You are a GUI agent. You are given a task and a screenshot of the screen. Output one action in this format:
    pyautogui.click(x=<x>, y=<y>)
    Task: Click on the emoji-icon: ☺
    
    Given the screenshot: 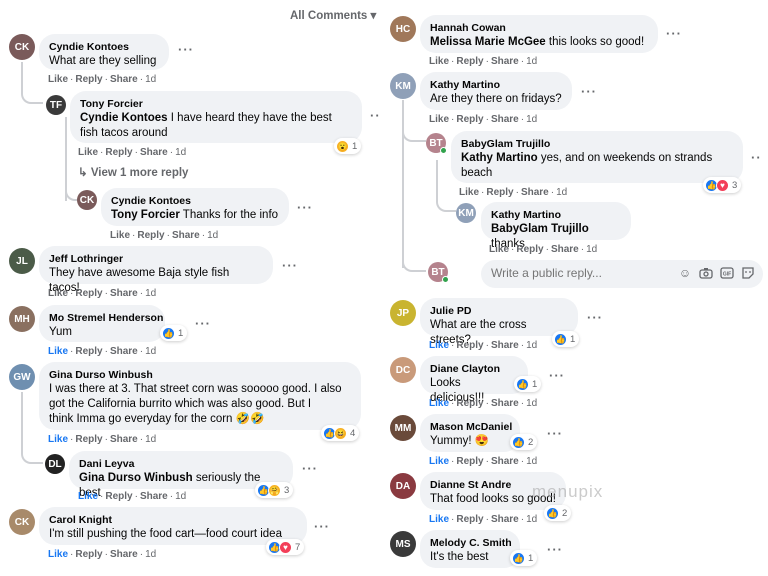 What is the action you would take?
    pyautogui.click(x=685, y=273)
    